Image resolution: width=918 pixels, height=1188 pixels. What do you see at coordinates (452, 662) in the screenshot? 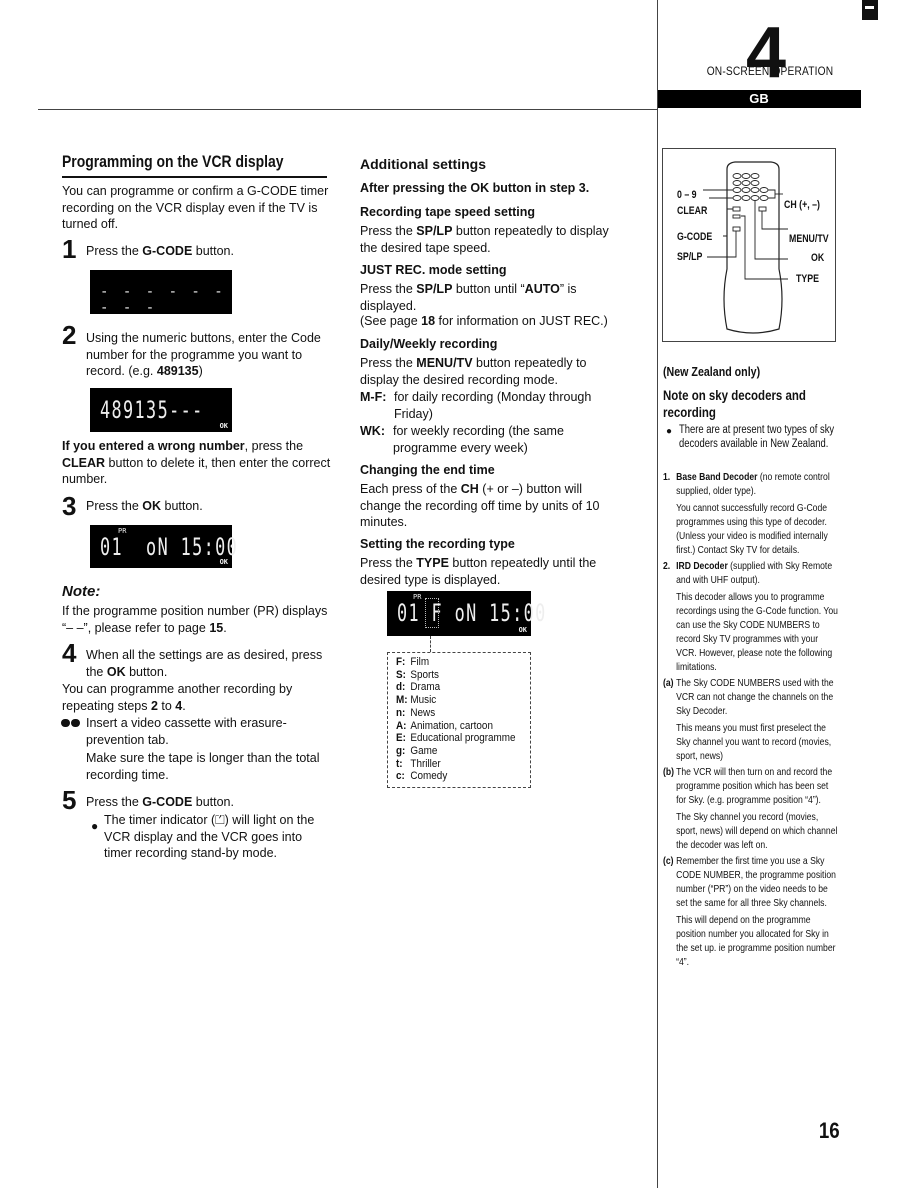
I see `legend-item: F: Film` at bounding box center [452, 662].